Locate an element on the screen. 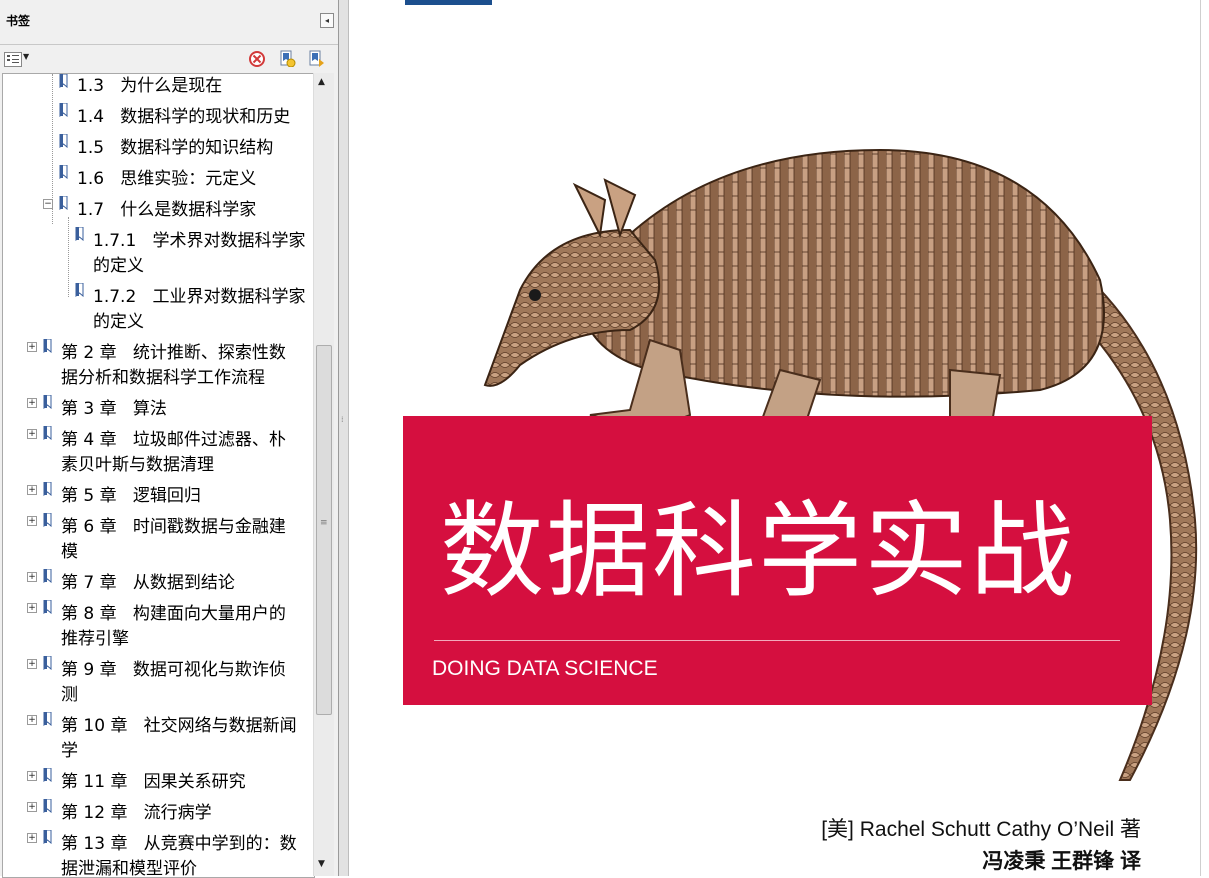 The height and width of the screenshot is (878, 1209). panel-splitter: ⁞ is located at coordinates (344, 438).